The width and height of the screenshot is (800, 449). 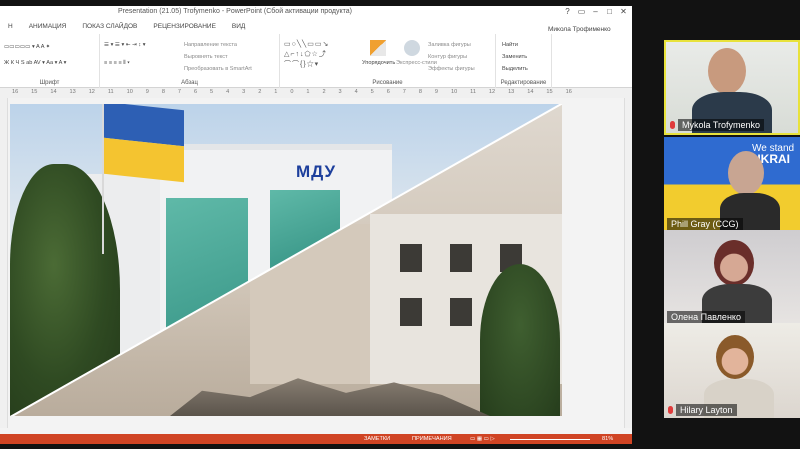 What do you see at coordinates (27, 47) in the screenshot?
I see `font-size-box: ▭▭▭▭▭ ▾ A A ✦` at bounding box center [27, 47].